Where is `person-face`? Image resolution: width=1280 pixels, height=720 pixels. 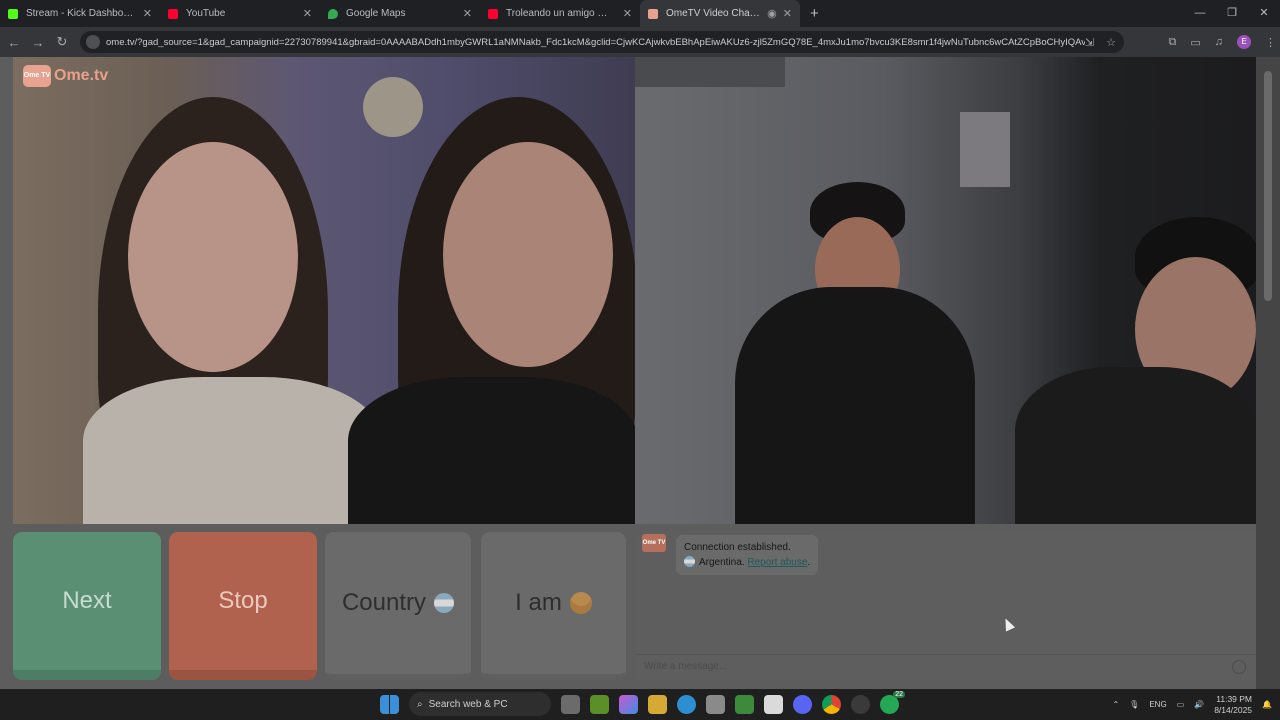 person-face is located at coordinates (213, 257).